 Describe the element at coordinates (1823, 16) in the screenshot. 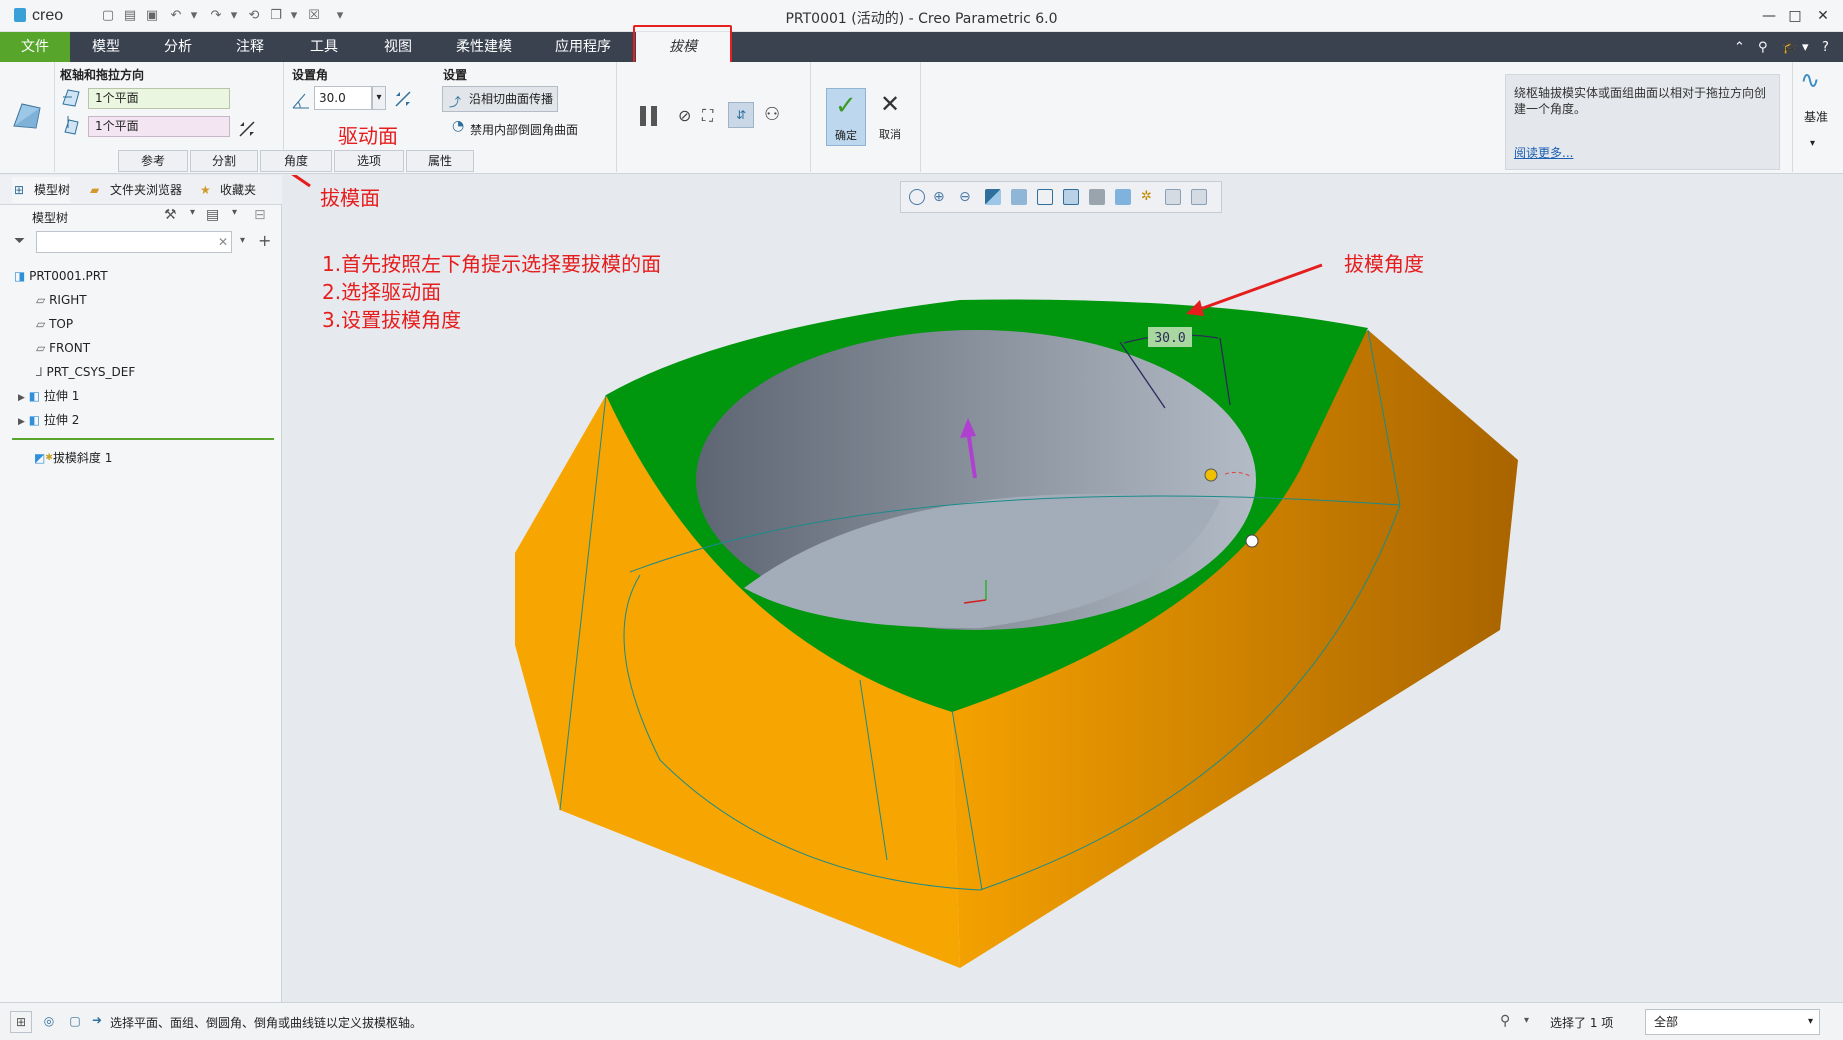

I see `close-button: ✕` at that location.